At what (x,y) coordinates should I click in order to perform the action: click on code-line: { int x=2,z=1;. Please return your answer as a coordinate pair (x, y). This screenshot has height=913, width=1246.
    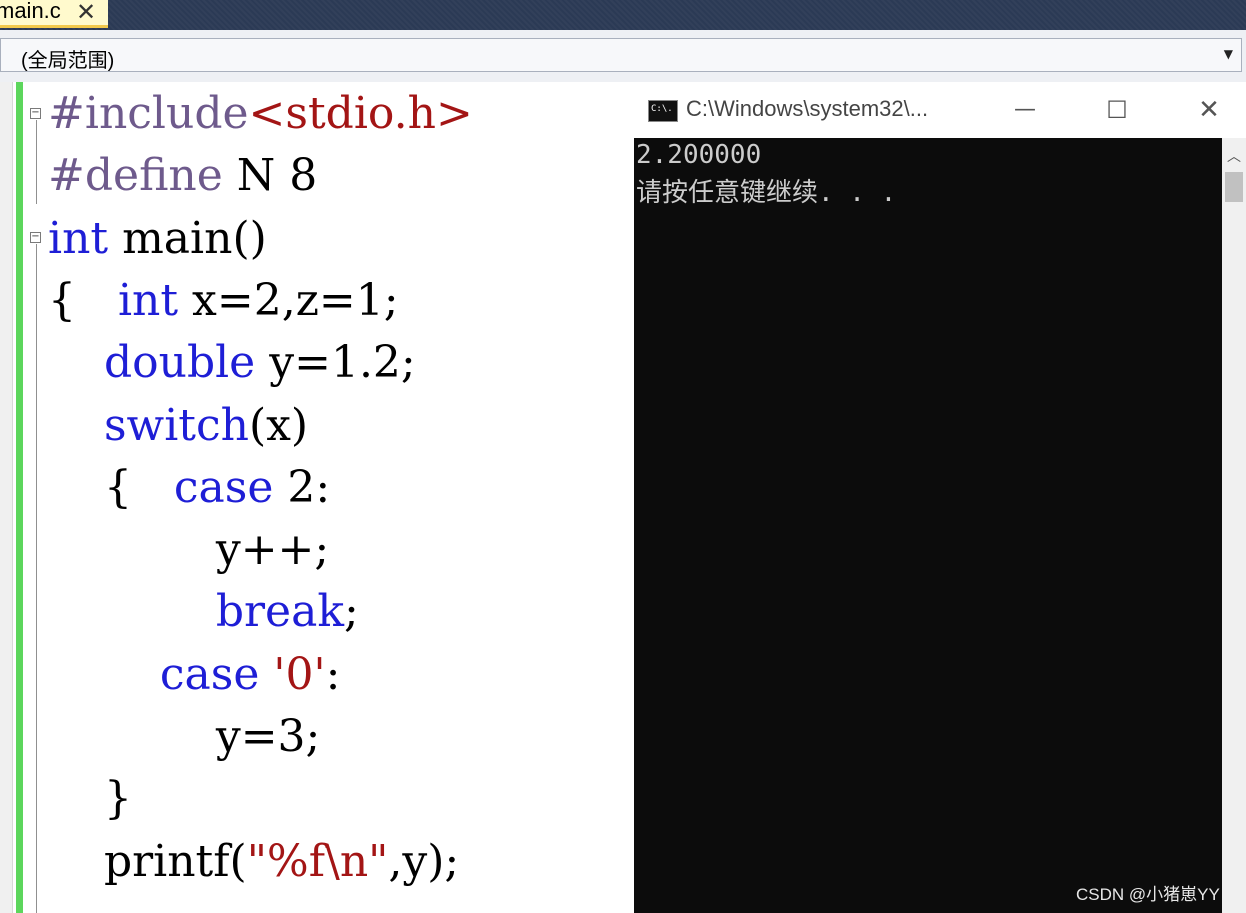
    Looking at the image, I should click on (223, 300).